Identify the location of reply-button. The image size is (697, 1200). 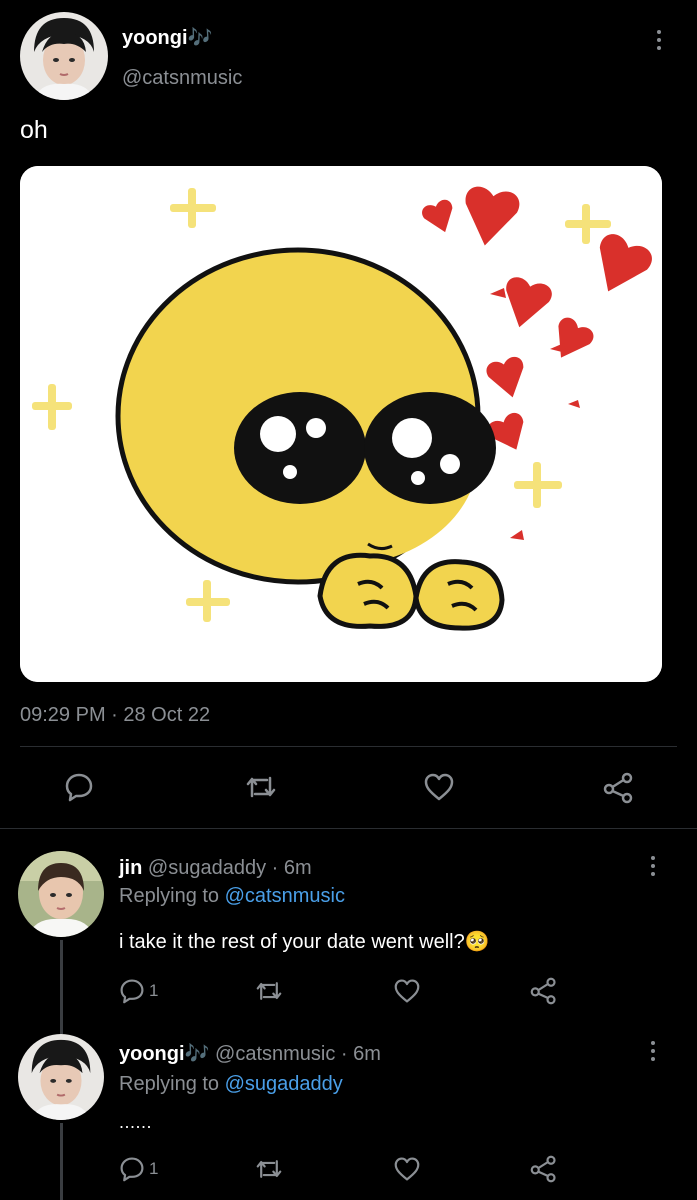
(79, 787).